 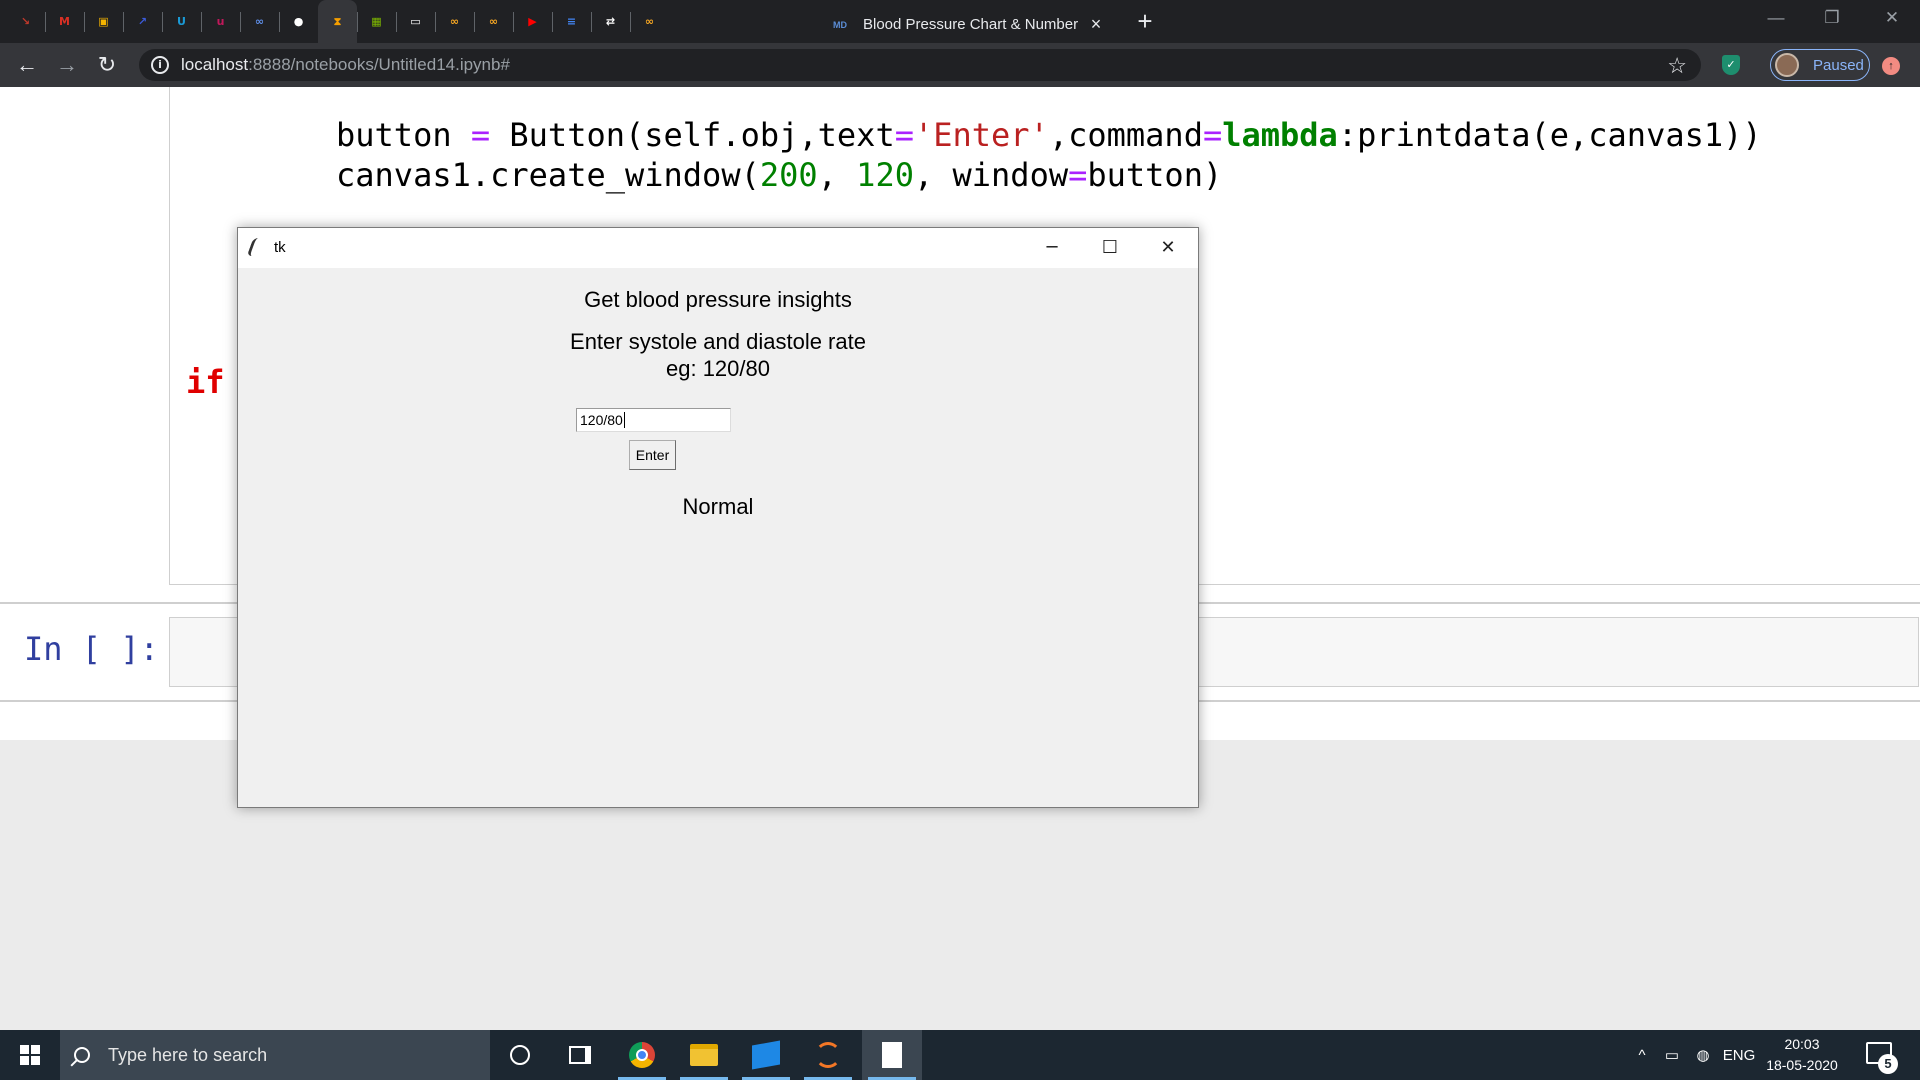 I want to click on url-path: :8888/notebooks/Untitled14.ipynb#, so click(x=379, y=64).